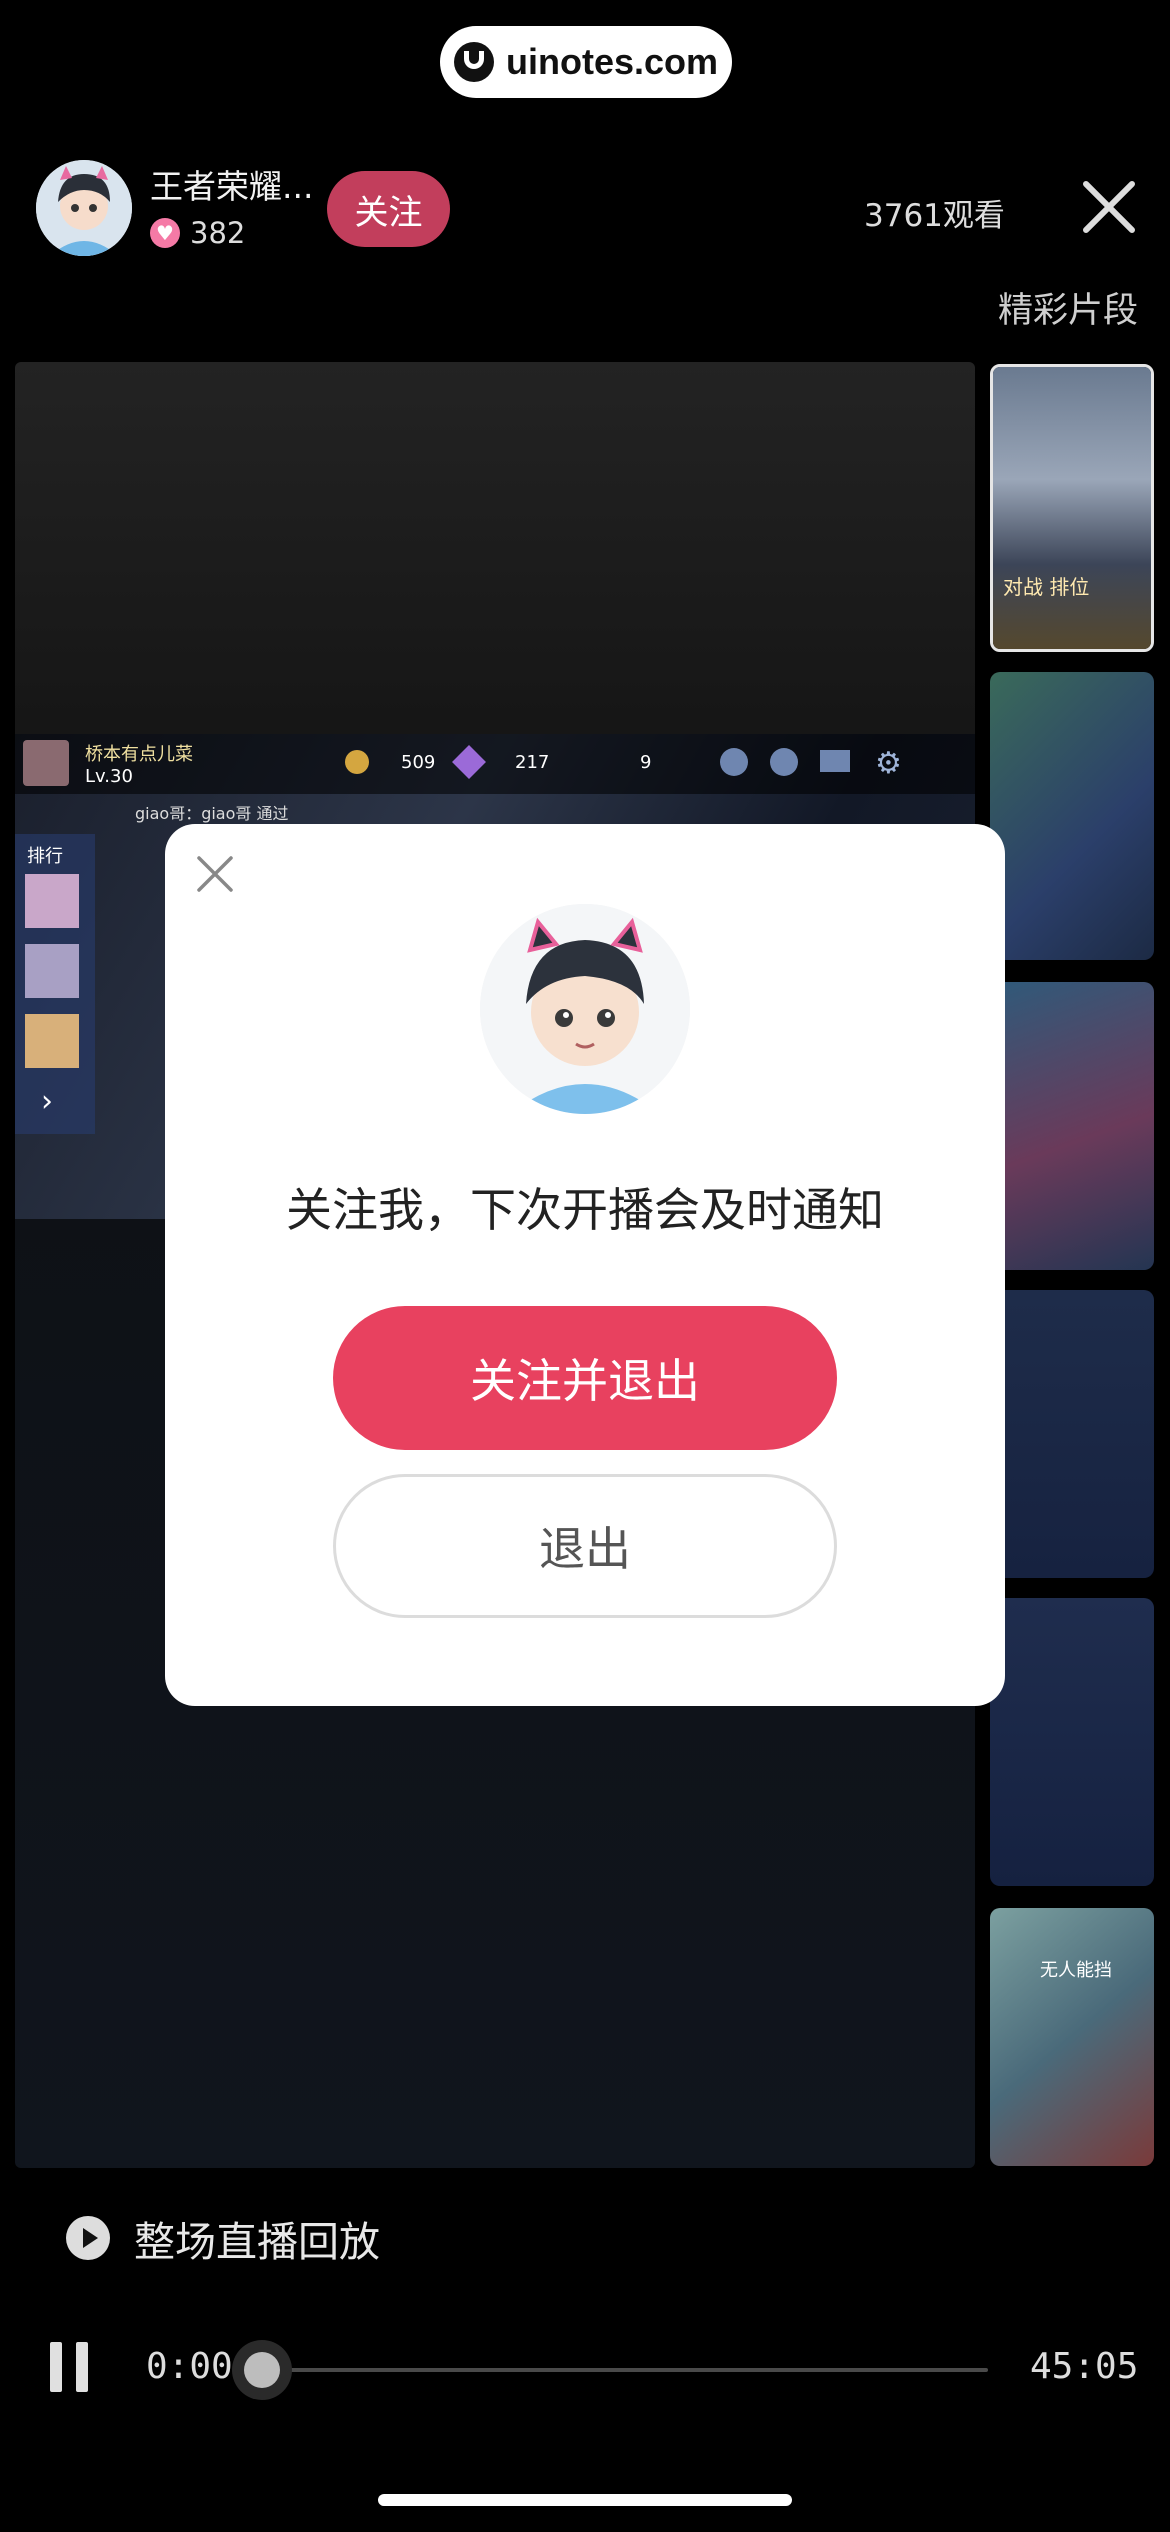 Image resolution: width=1170 pixels, height=2532 pixels. What do you see at coordinates (1109, 207) in the screenshot?
I see `close-icon` at bounding box center [1109, 207].